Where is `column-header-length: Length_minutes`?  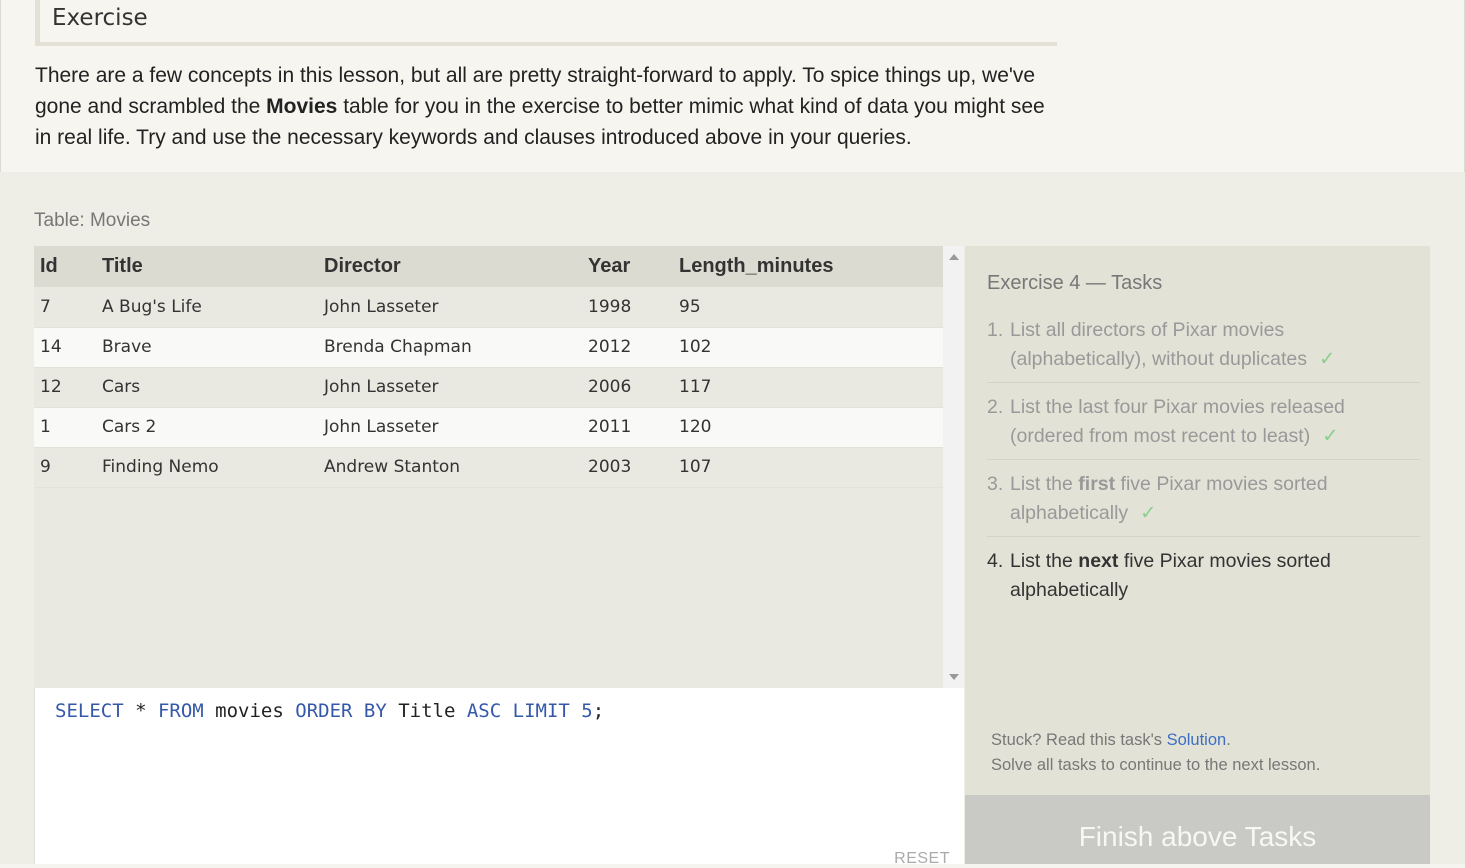 column-header-length: Length_minutes is located at coordinates (756, 266).